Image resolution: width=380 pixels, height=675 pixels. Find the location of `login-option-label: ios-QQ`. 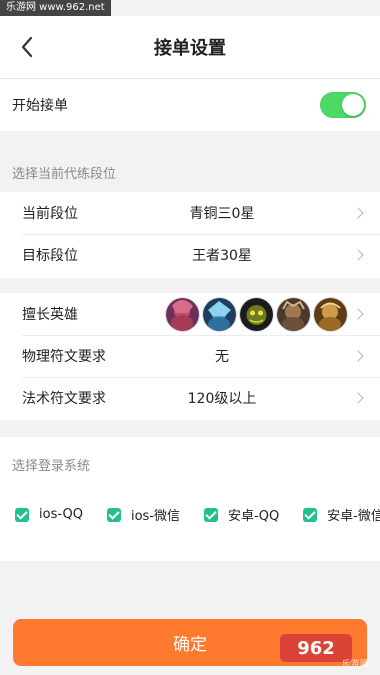

login-option-label: ios-QQ is located at coordinates (61, 514).